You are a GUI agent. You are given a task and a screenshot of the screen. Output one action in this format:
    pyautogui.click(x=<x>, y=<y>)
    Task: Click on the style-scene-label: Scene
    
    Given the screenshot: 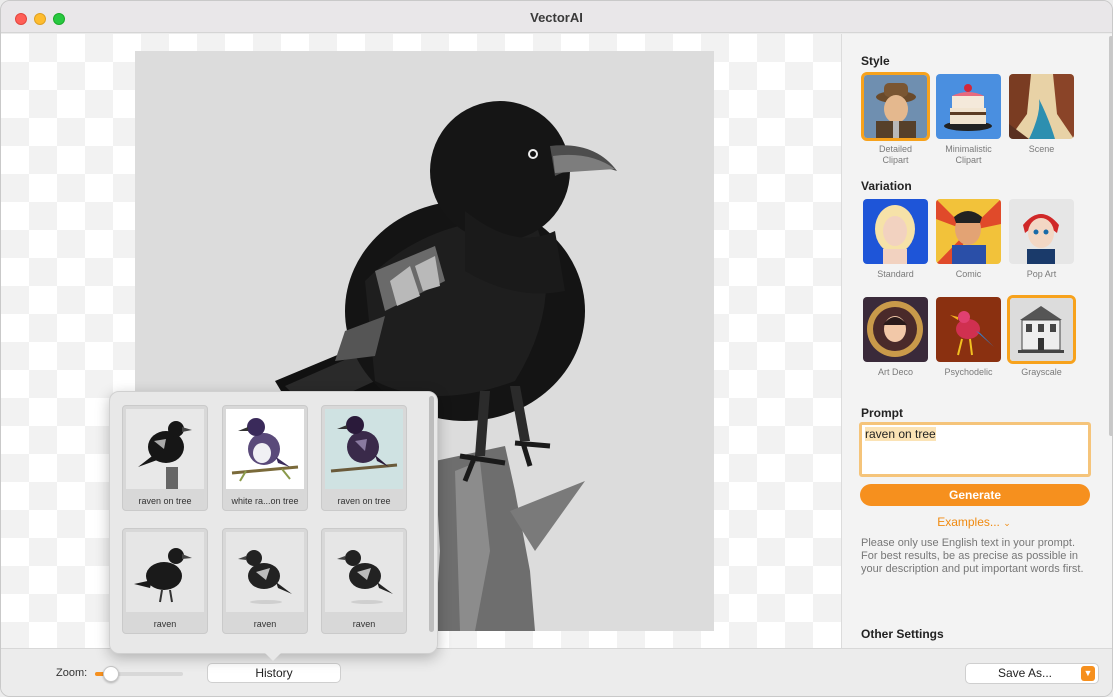 What is the action you would take?
    pyautogui.click(x=1041, y=149)
    